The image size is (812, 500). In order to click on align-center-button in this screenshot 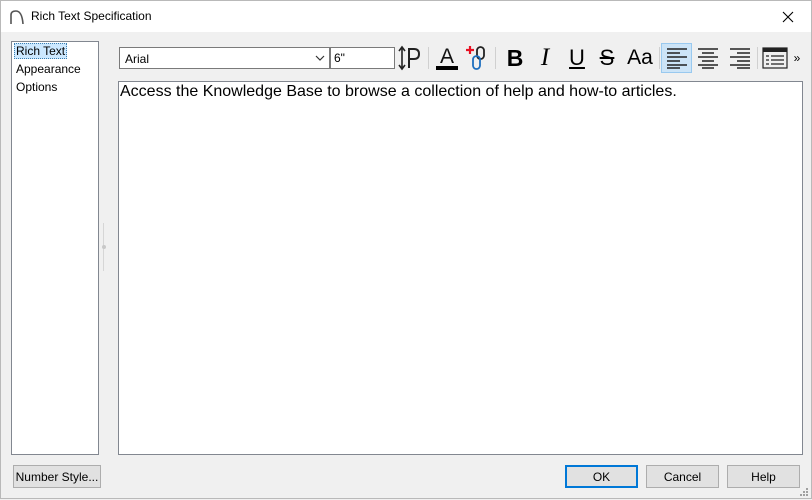, I will do `click(708, 58)`.